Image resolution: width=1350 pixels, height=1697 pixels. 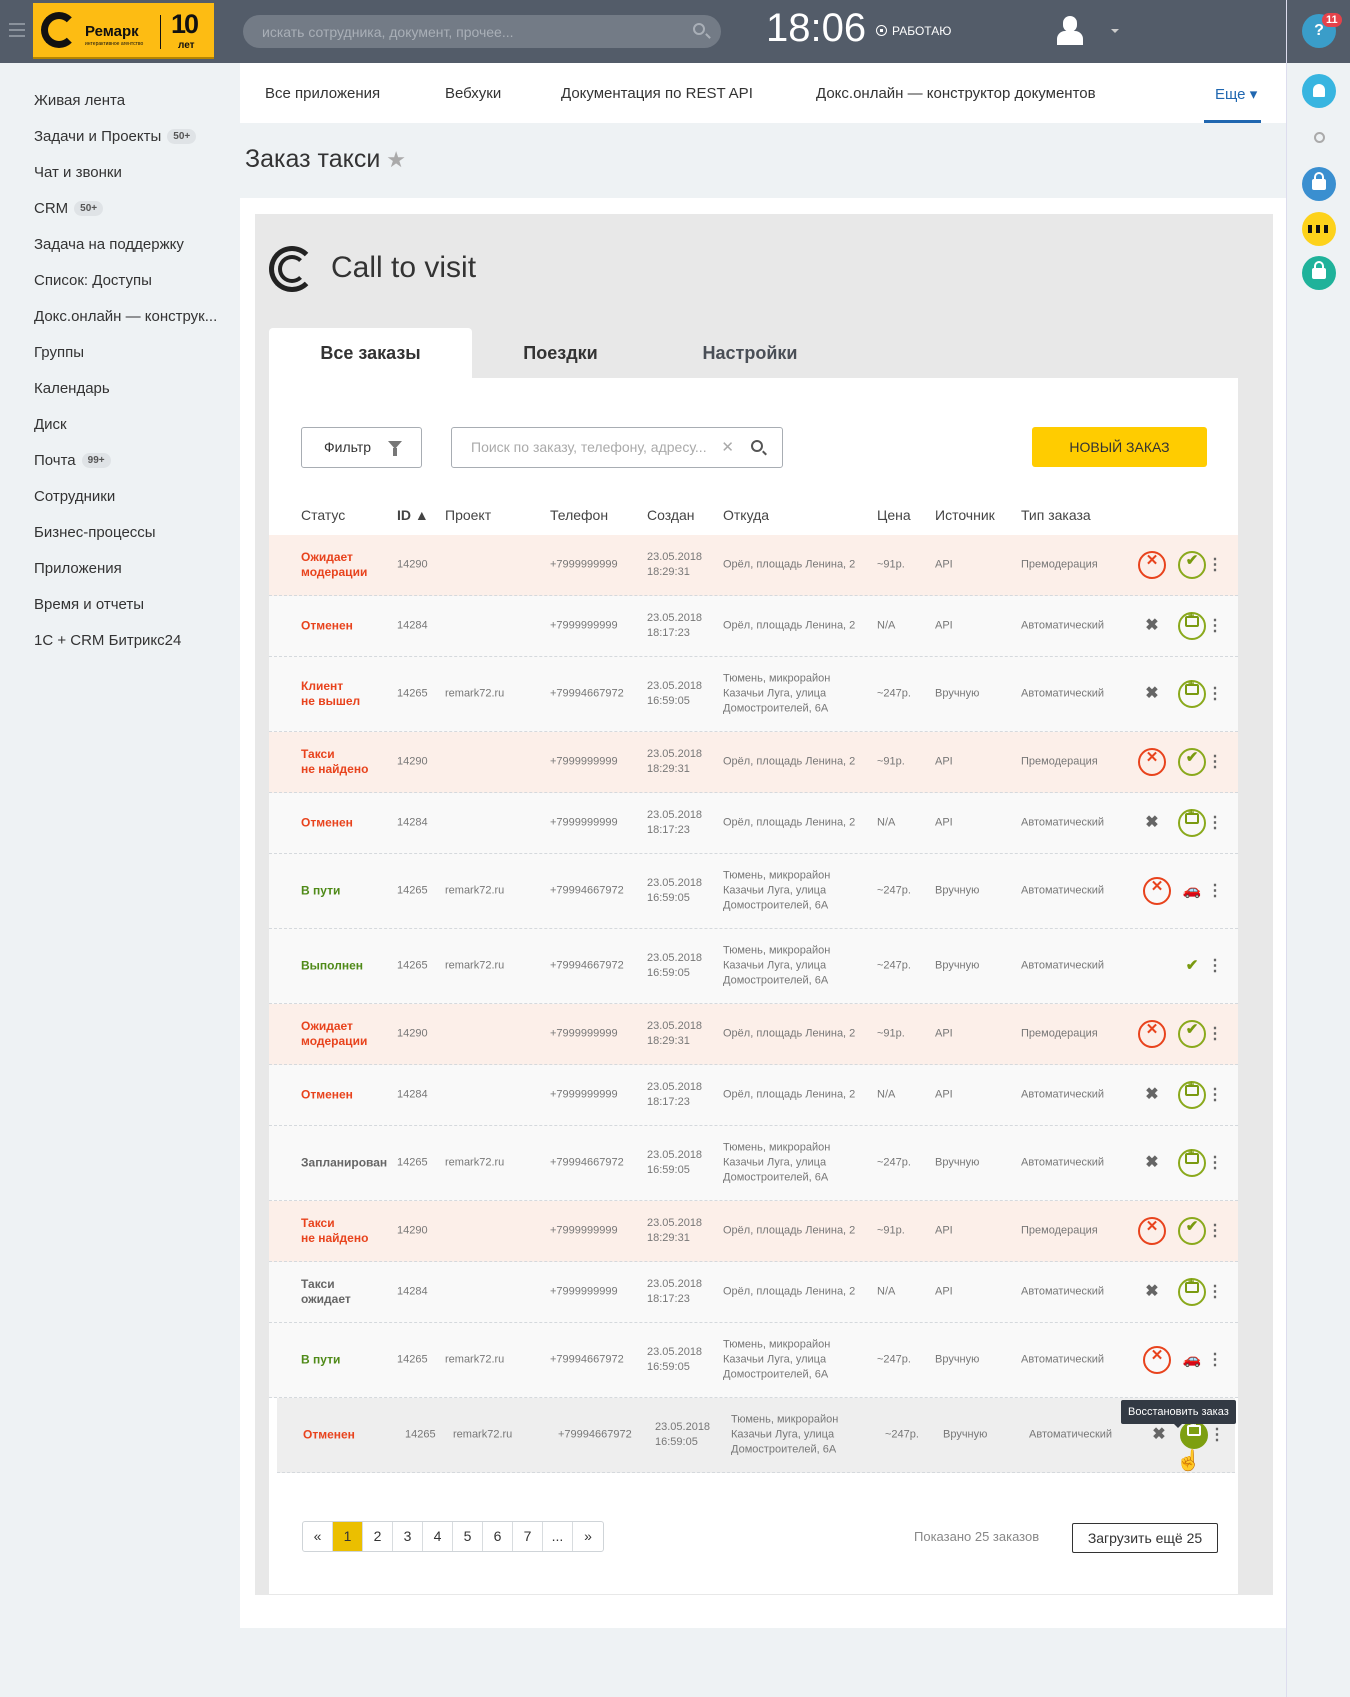 I want to click on sidebar-item: 1С + CRM Битрикс24, so click(x=107, y=640).